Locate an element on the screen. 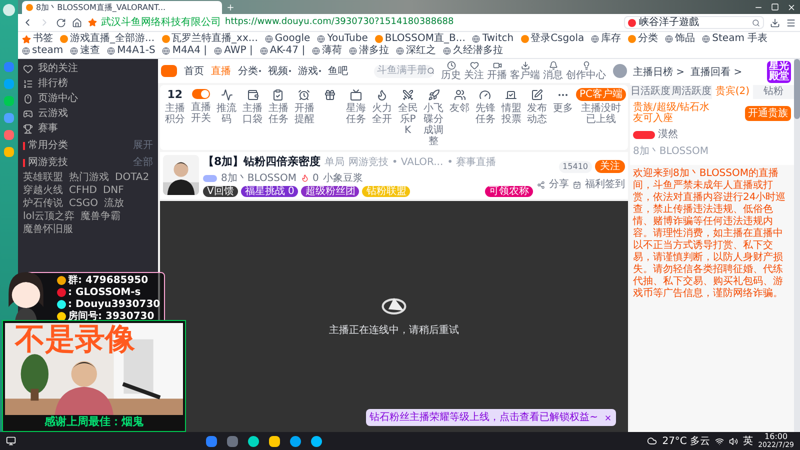  bookmark: 速查 is located at coordinates (85, 51).